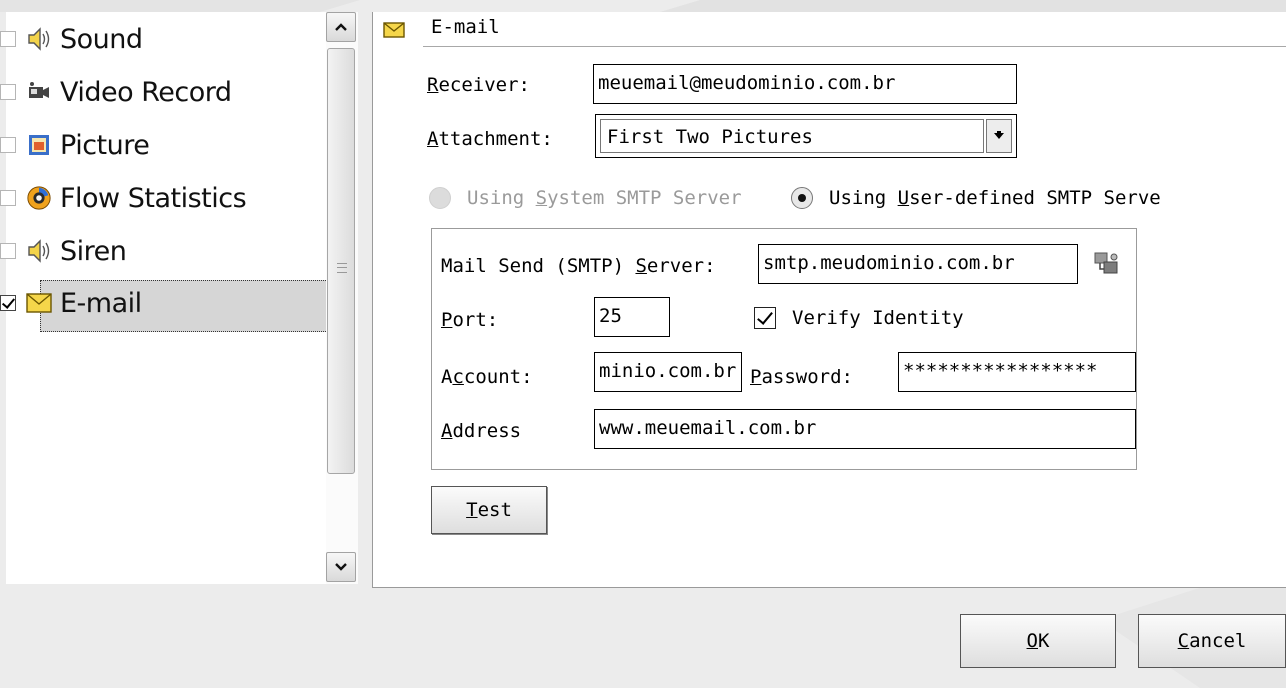 The image size is (1286, 688). I want to click on list-item-flow-statistics: Flow Statistics, so click(164, 198).